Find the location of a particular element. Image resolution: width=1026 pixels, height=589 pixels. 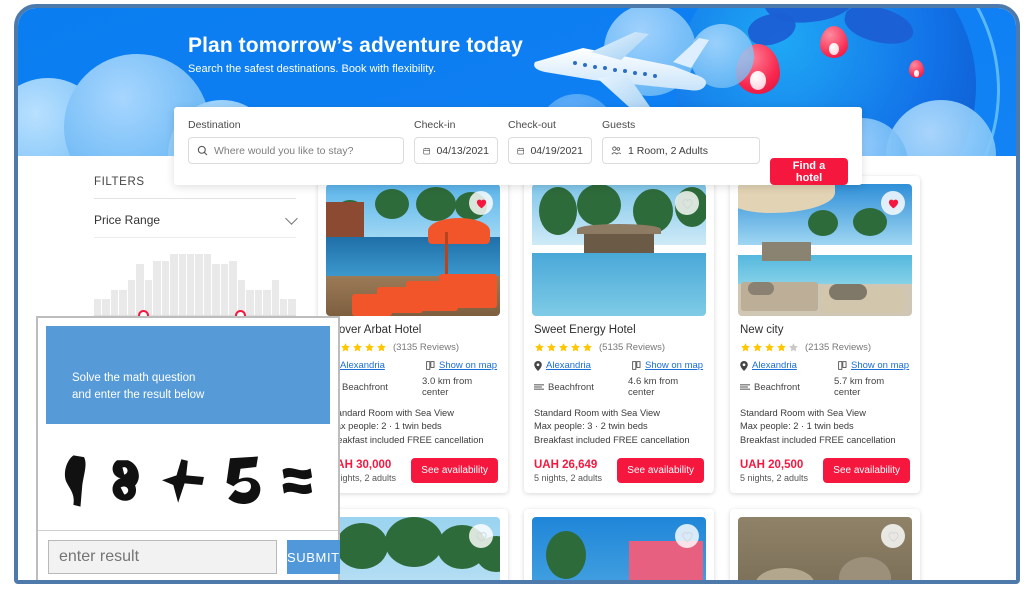

destination-label: Destination is located at coordinates (214, 125).